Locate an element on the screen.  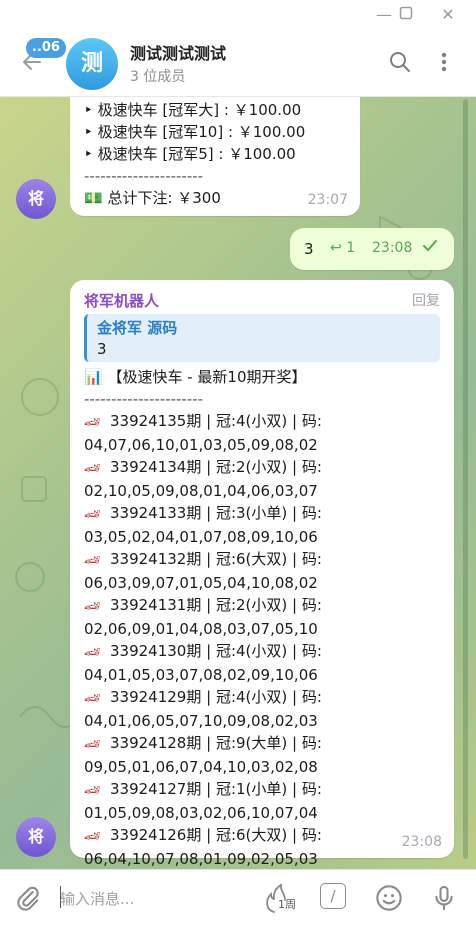
emoji-icon is located at coordinates (389, 898).